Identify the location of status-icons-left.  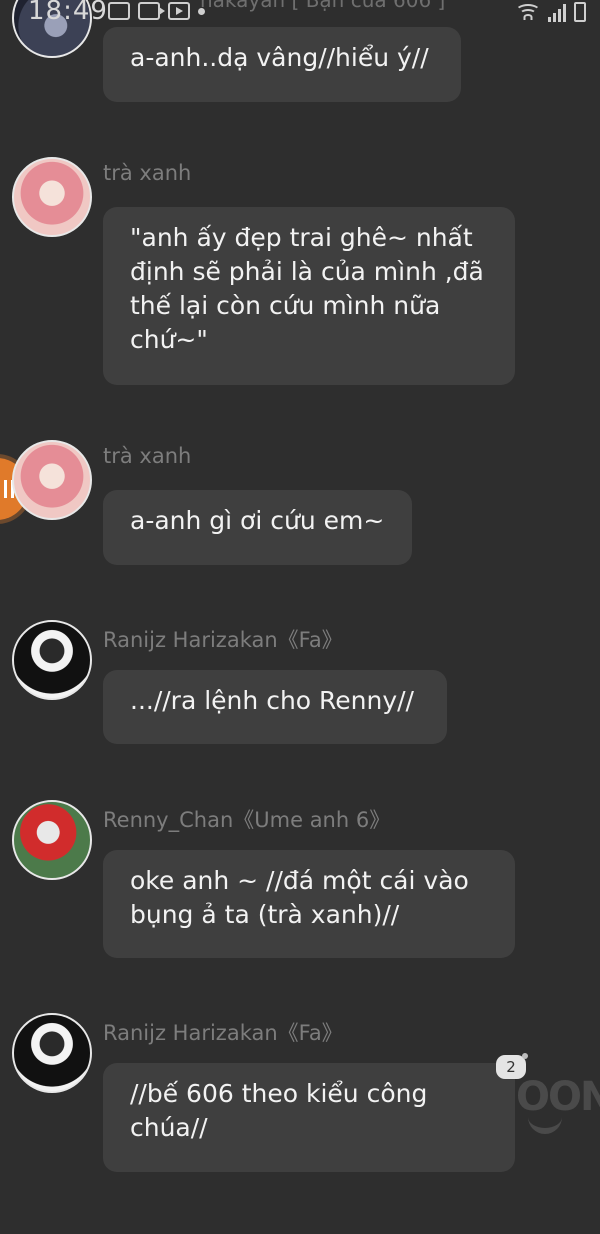
(156, 11).